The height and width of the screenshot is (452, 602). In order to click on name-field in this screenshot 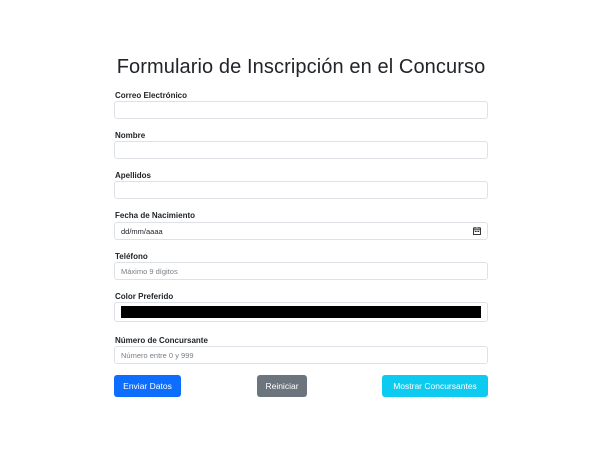, I will do `click(301, 150)`.